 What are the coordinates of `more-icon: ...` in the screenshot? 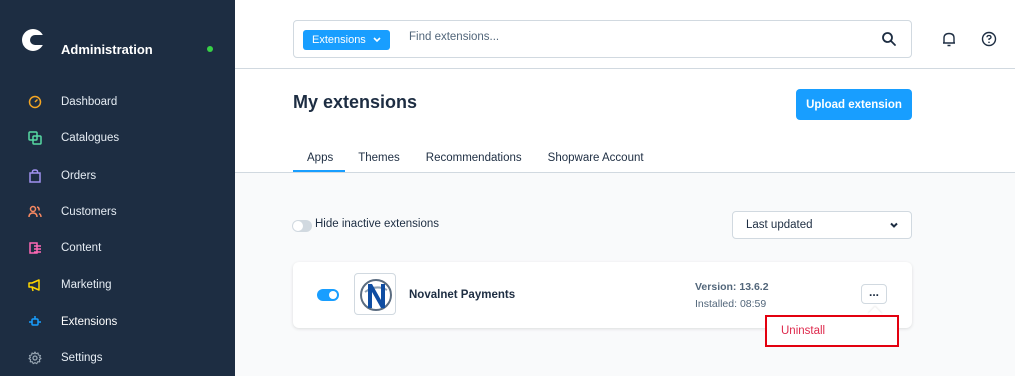 It's located at (873, 291).